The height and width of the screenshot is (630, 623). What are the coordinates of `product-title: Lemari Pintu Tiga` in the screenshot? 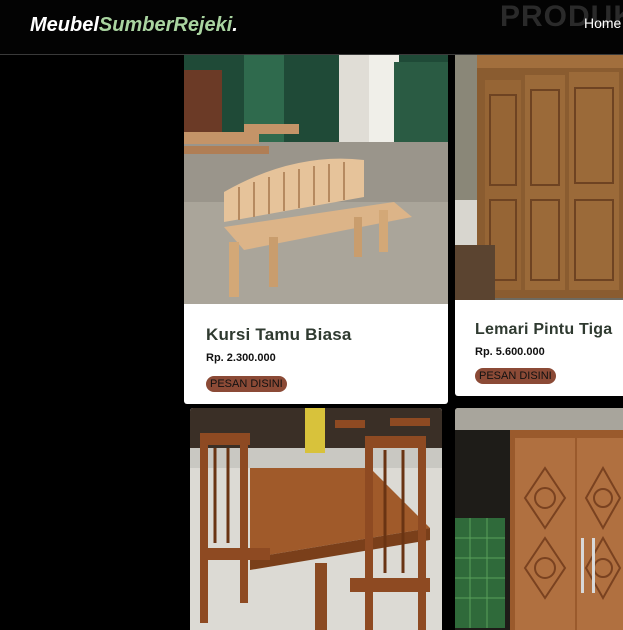 It's located at (543, 330).